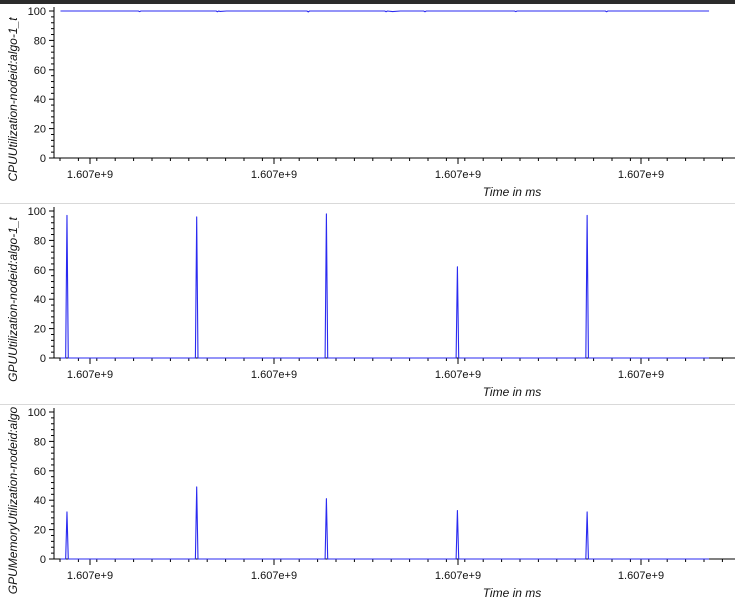 The image size is (735, 605). I want to click on y-axis-label: GPUUtilization-nodeid:algo-1_t, so click(13, 298).